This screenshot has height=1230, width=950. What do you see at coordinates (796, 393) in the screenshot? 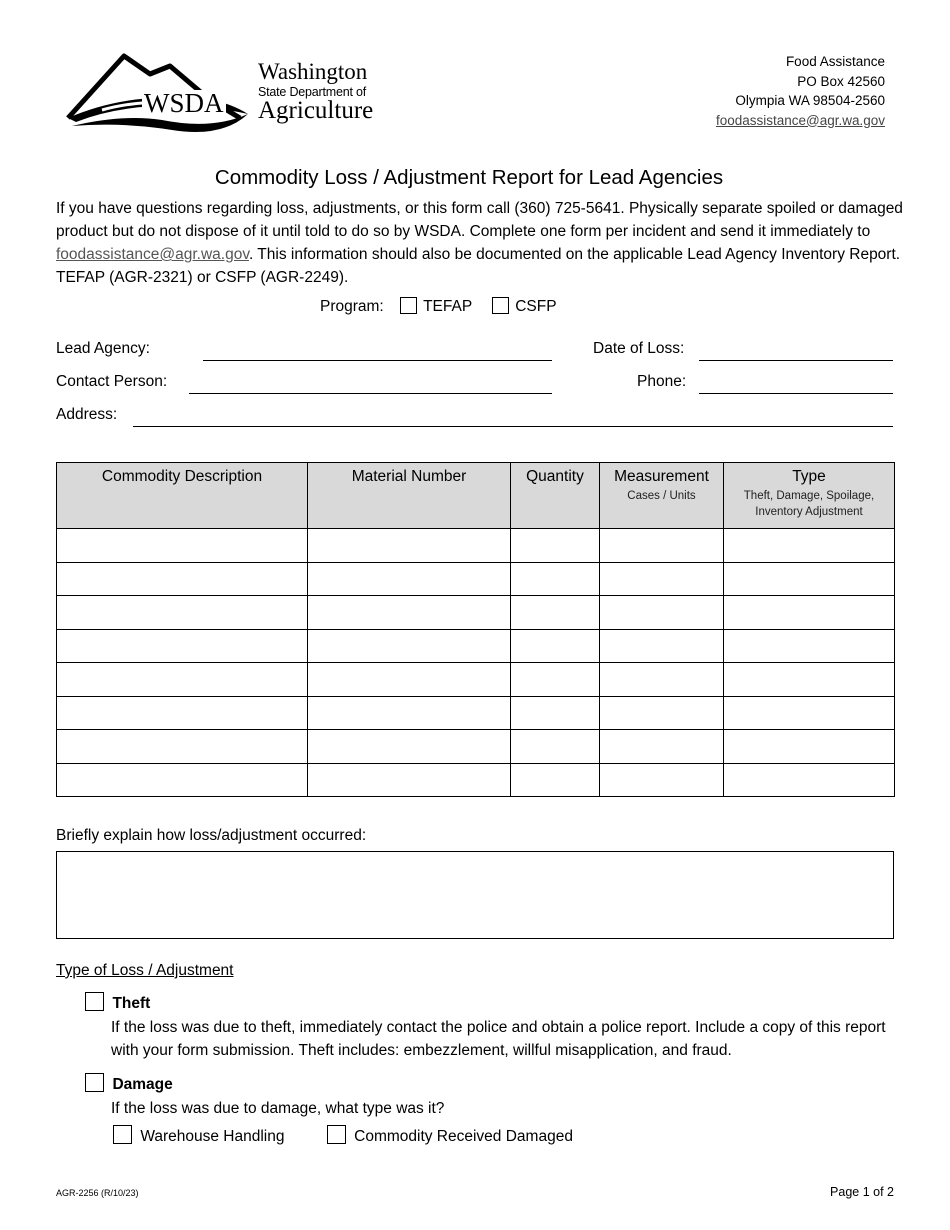
I see `phone-field` at bounding box center [796, 393].